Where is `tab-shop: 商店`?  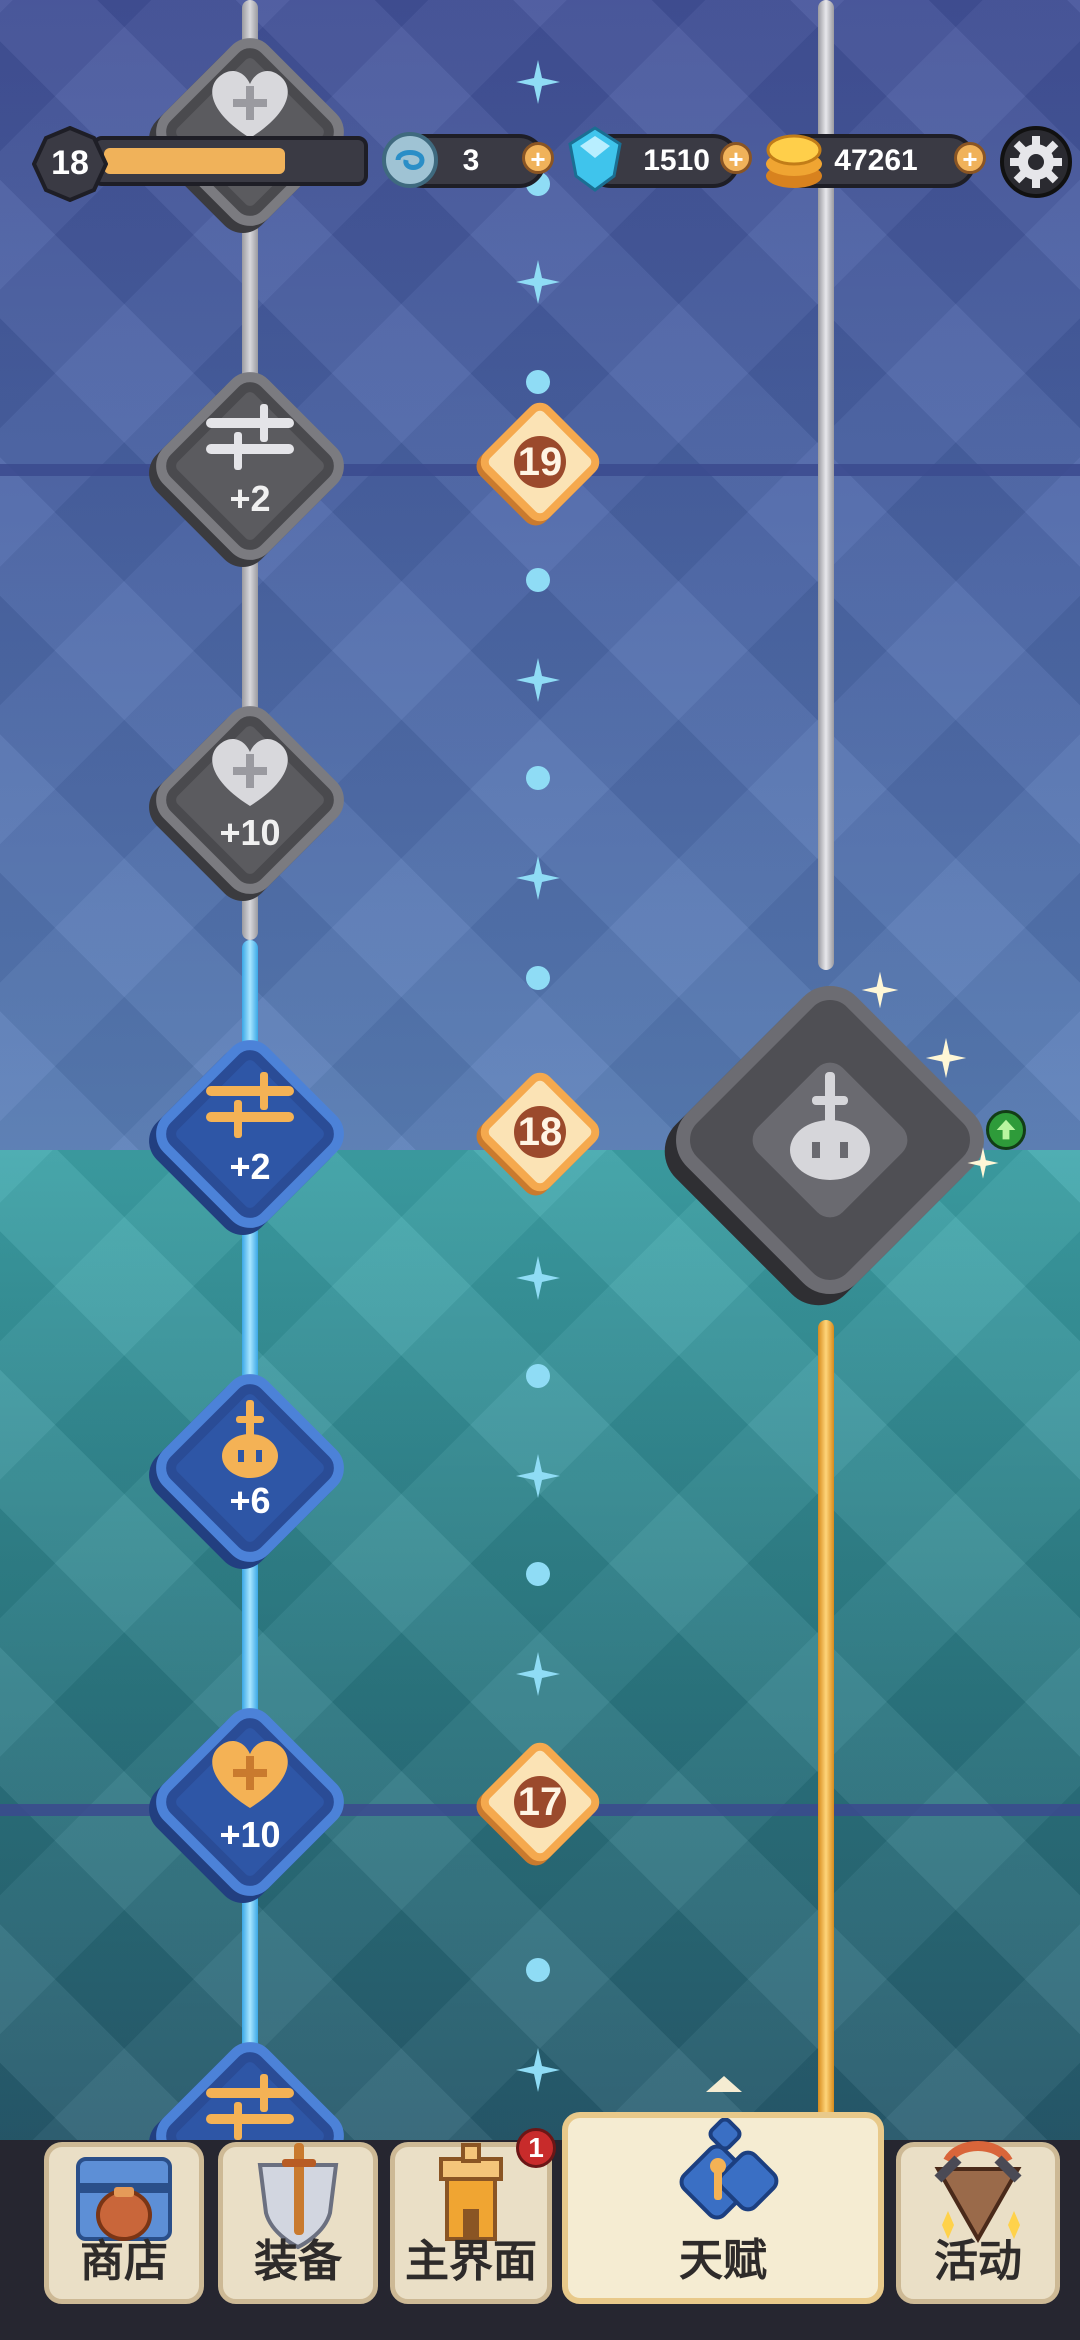 tab-shop: 商店 is located at coordinates (124, 2223).